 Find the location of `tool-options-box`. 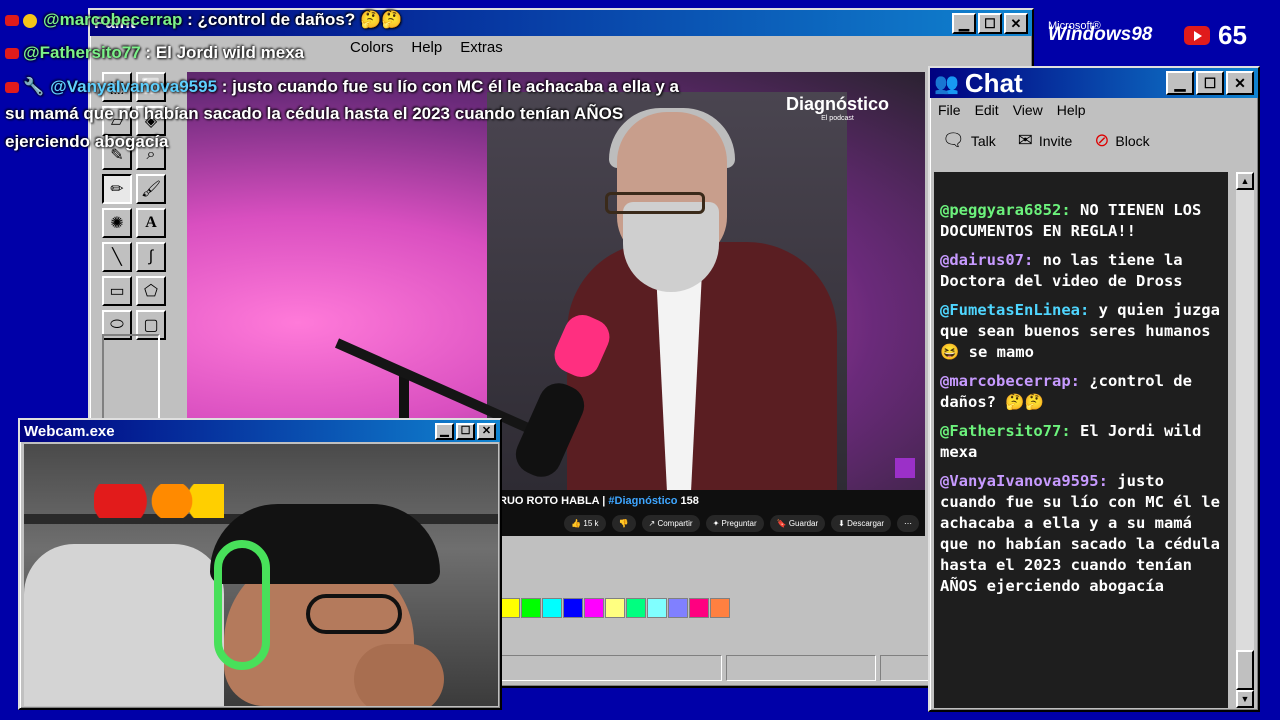

tool-options-box is located at coordinates (131, 379).